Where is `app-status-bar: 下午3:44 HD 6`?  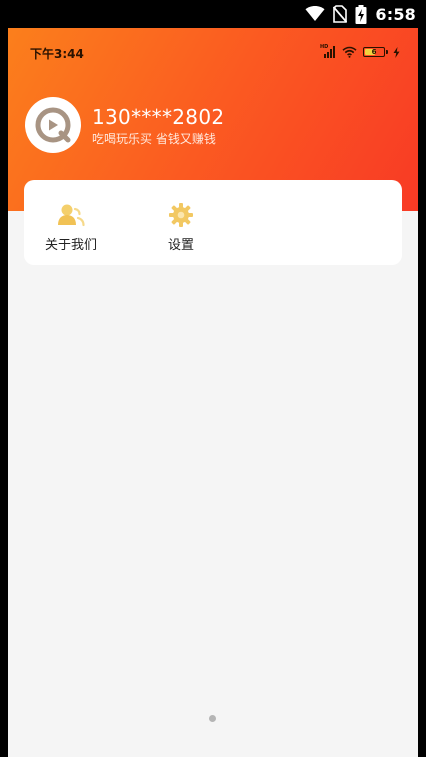
app-status-bar: 下午3:44 HD 6 is located at coordinates (213, 52).